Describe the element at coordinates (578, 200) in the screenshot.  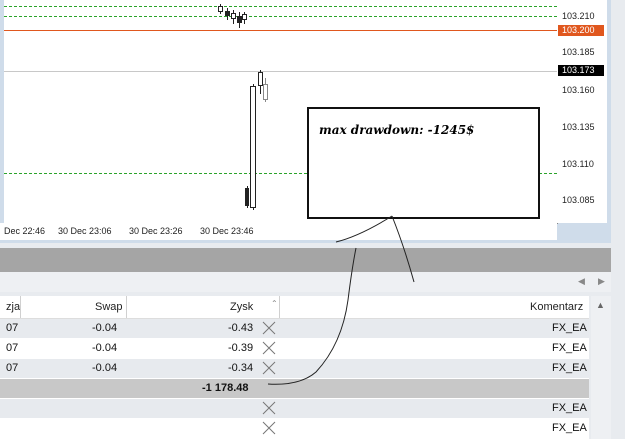
I see `price-label: 103.085` at that location.